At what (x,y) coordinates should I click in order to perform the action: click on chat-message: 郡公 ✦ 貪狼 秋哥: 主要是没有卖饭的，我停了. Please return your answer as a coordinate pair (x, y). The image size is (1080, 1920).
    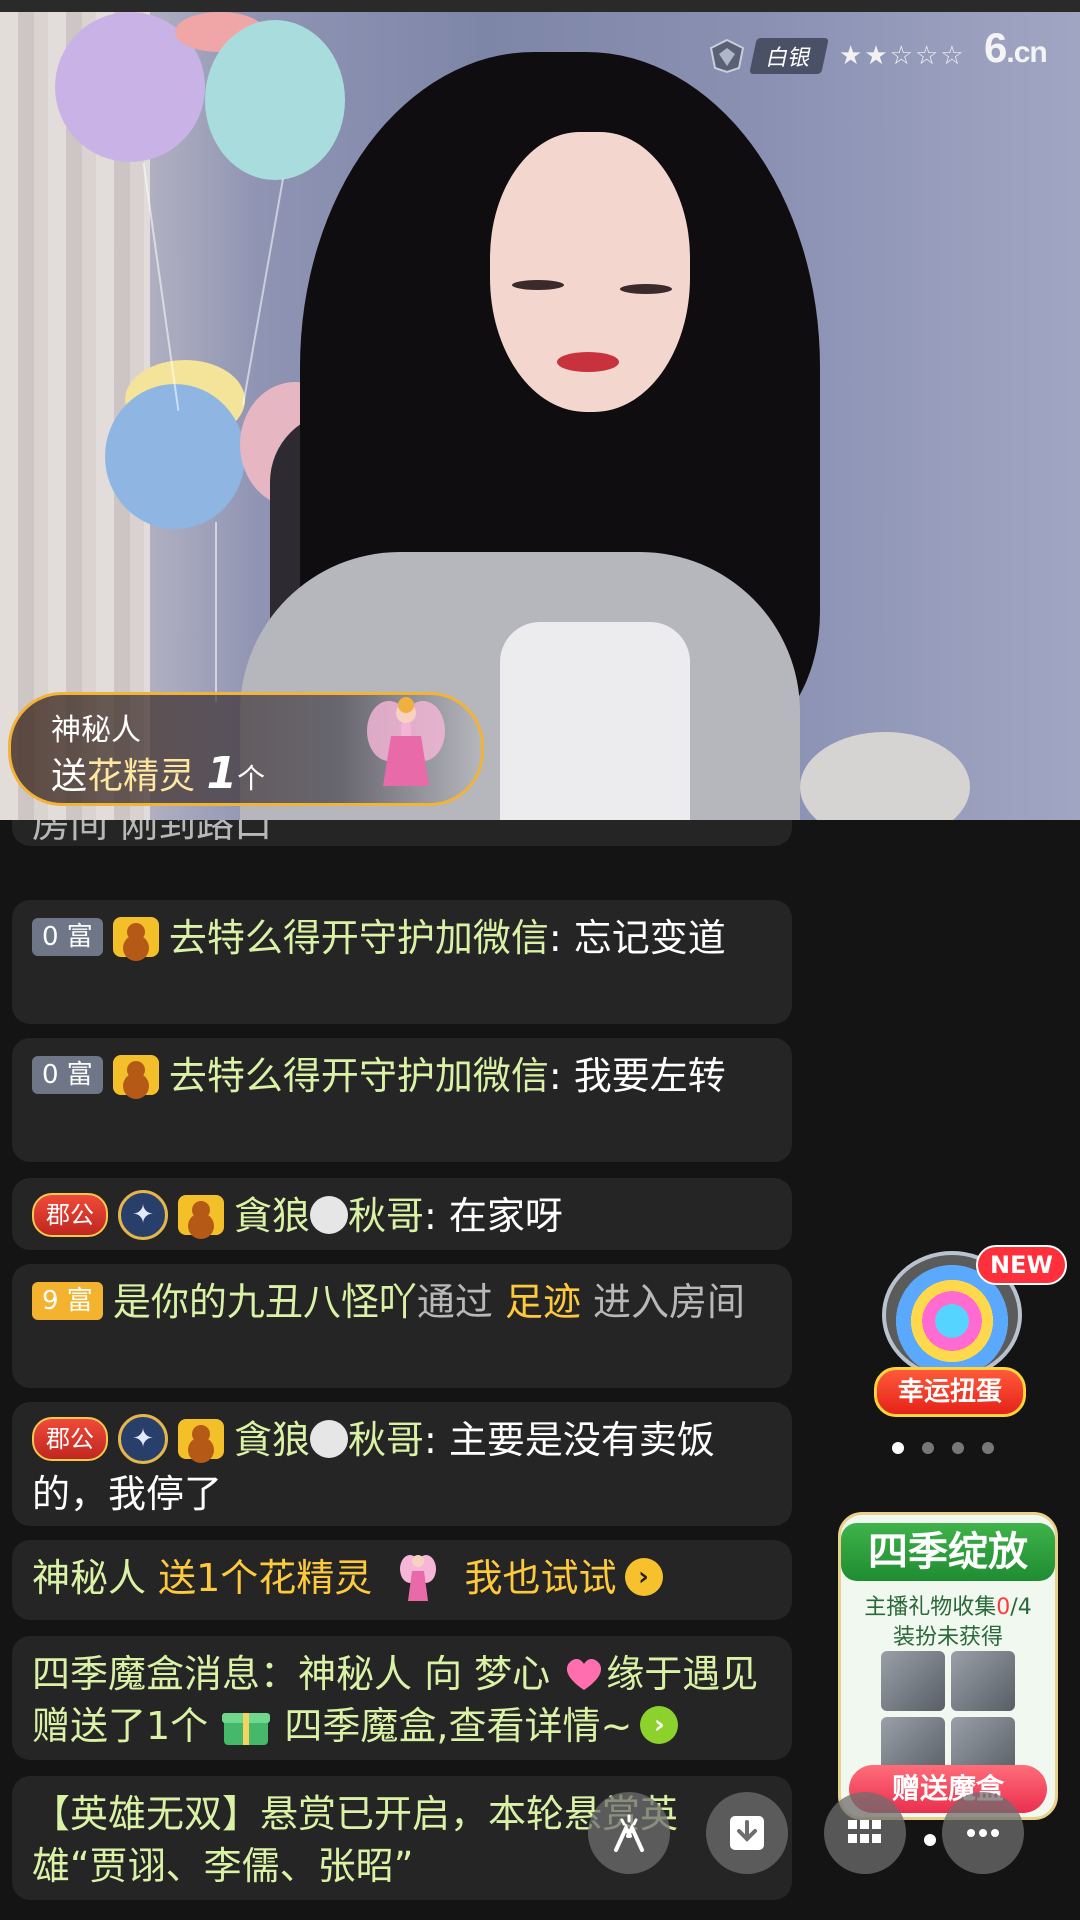
    Looking at the image, I should click on (402, 1464).